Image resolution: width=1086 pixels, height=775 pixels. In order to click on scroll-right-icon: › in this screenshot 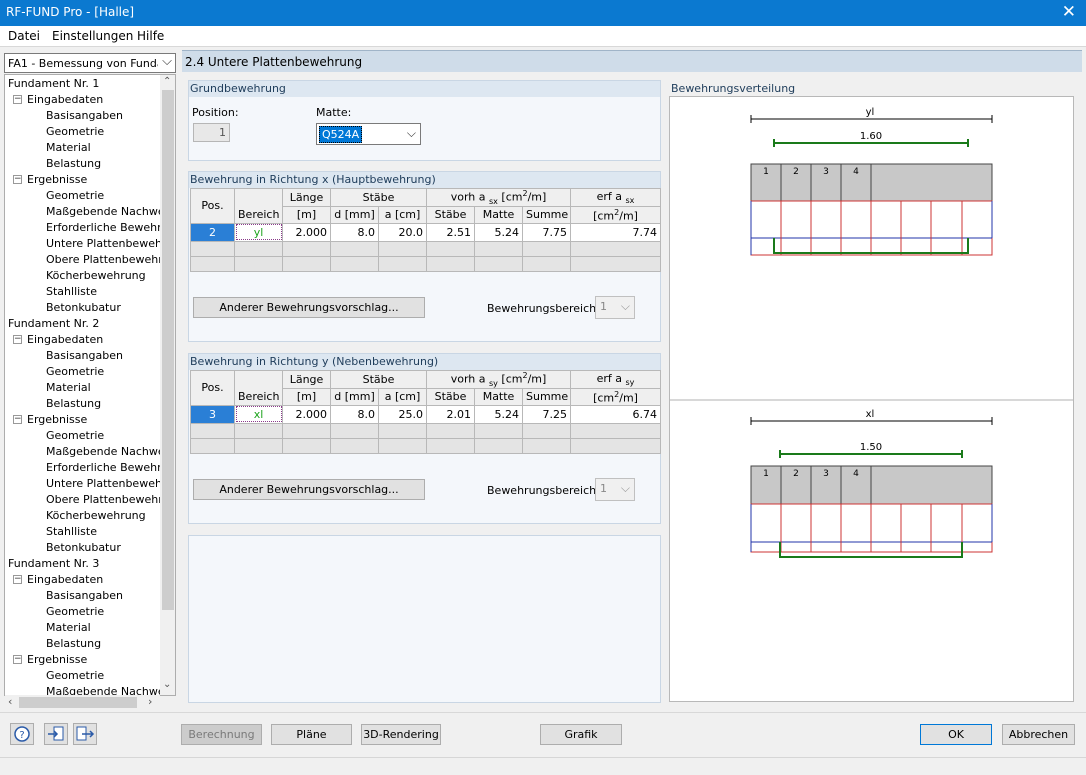, I will do `click(150, 701)`.